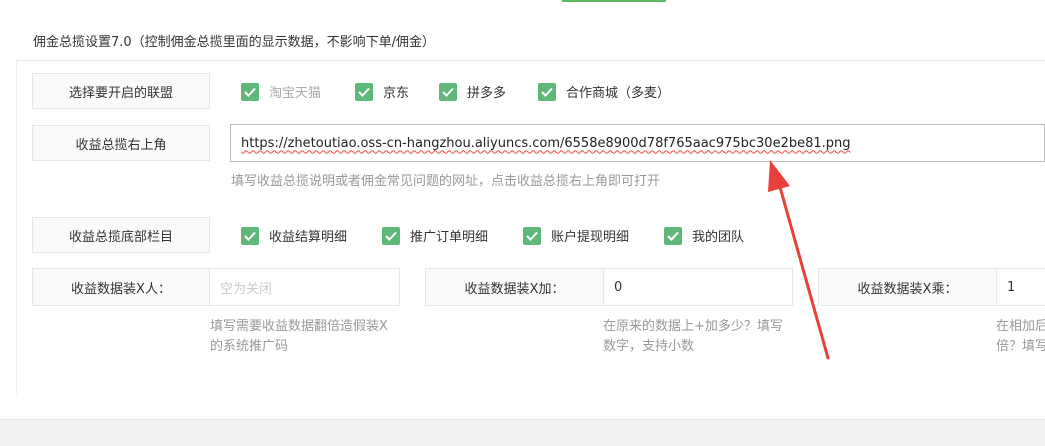 The image size is (1045, 446). I want to click on footer-band, so click(522, 432).